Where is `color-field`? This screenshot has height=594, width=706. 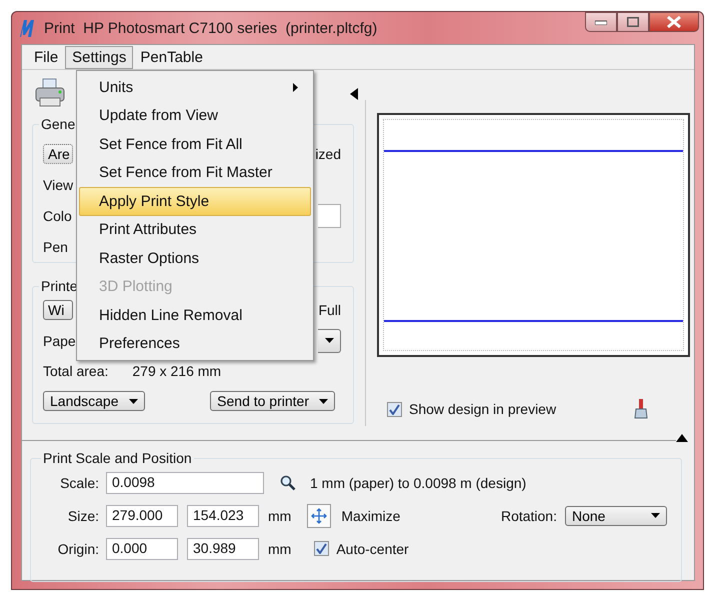 color-field is located at coordinates (329, 216).